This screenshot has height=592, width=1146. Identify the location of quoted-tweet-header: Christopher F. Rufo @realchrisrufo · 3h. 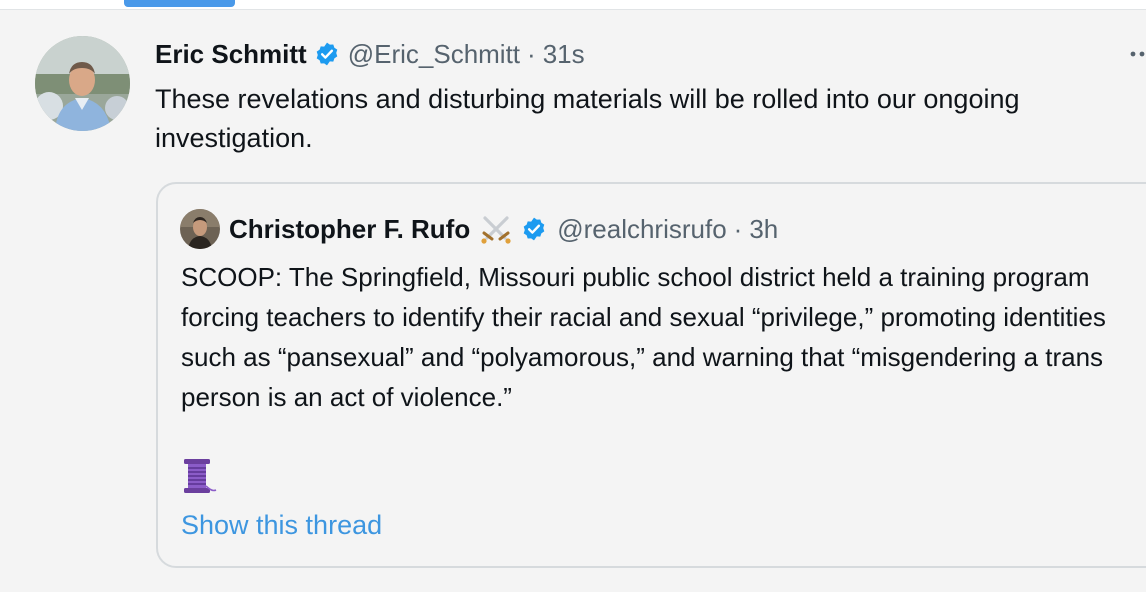
(503, 229).